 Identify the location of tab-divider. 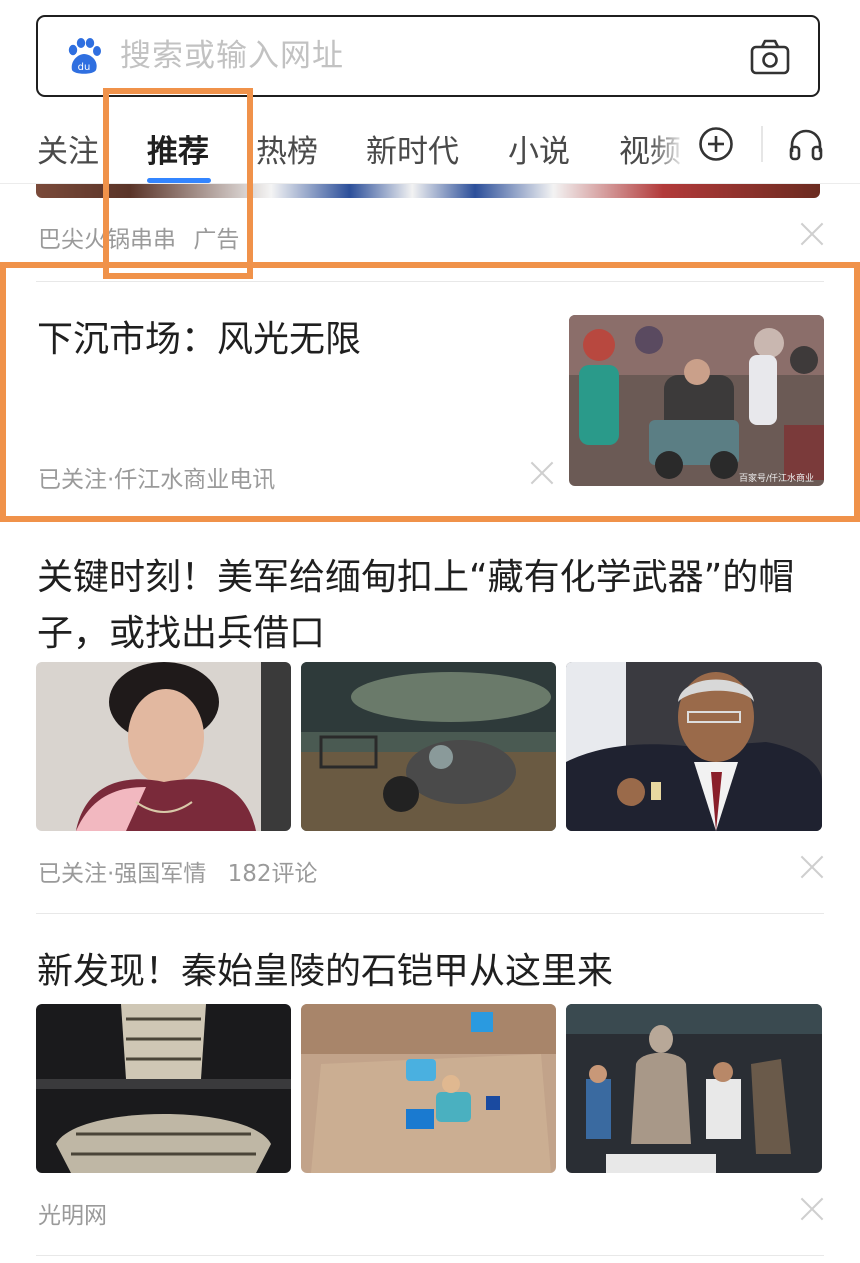
(762, 144).